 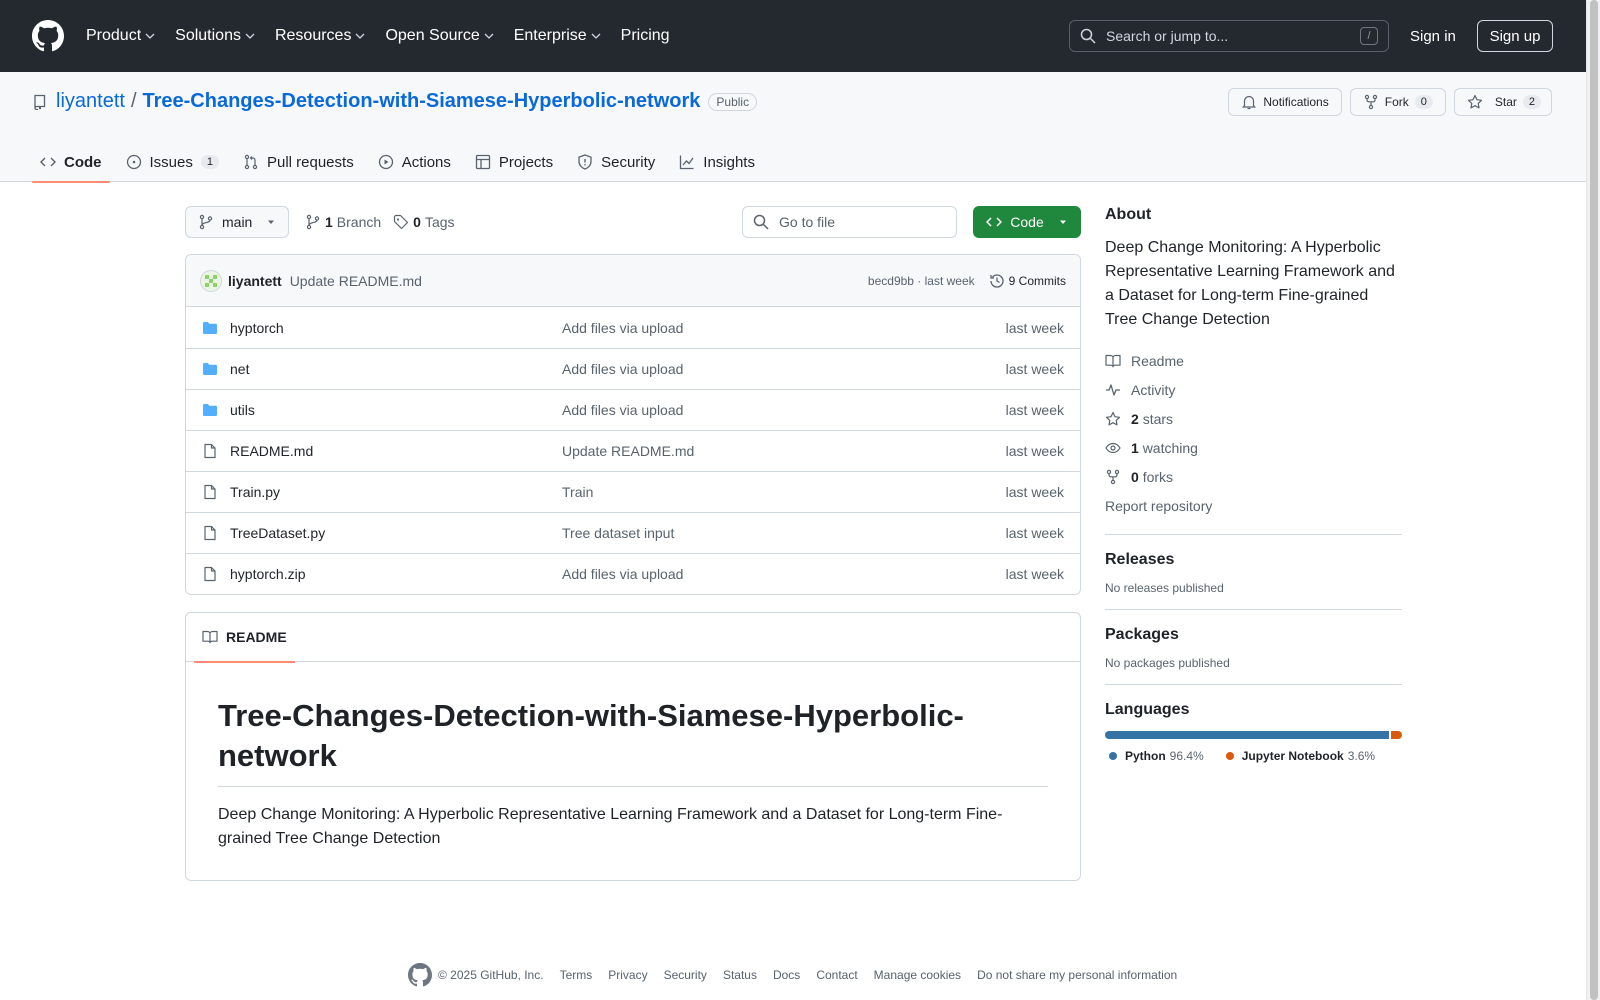 What do you see at coordinates (48, 36) in the screenshot?
I see `github-logo-icon` at bounding box center [48, 36].